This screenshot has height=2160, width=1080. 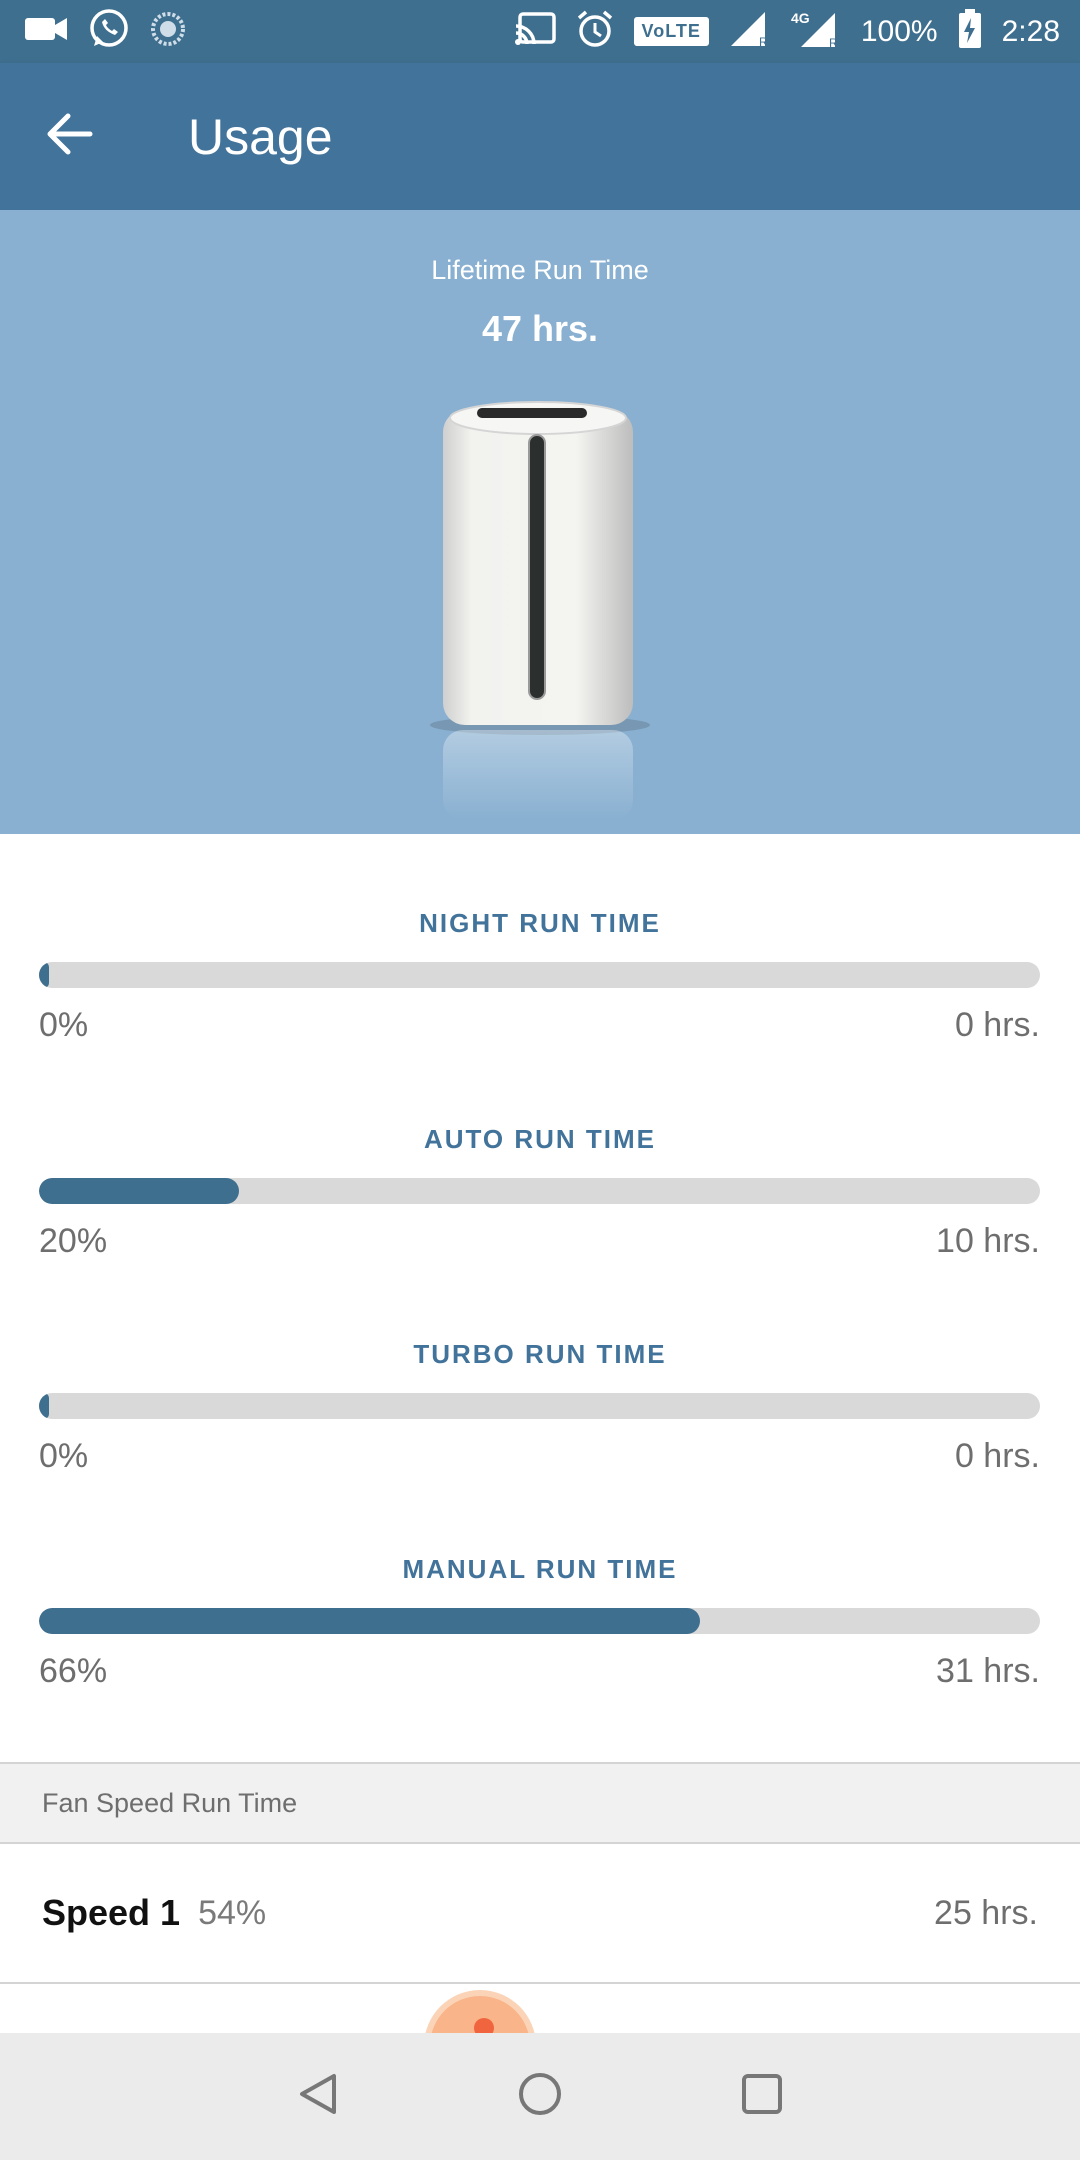 What do you see at coordinates (540, 1439) in the screenshot?
I see `turbo-run-time: TURBO RUN TIME 0% 0 hrs.` at bounding box center [540, 1439].